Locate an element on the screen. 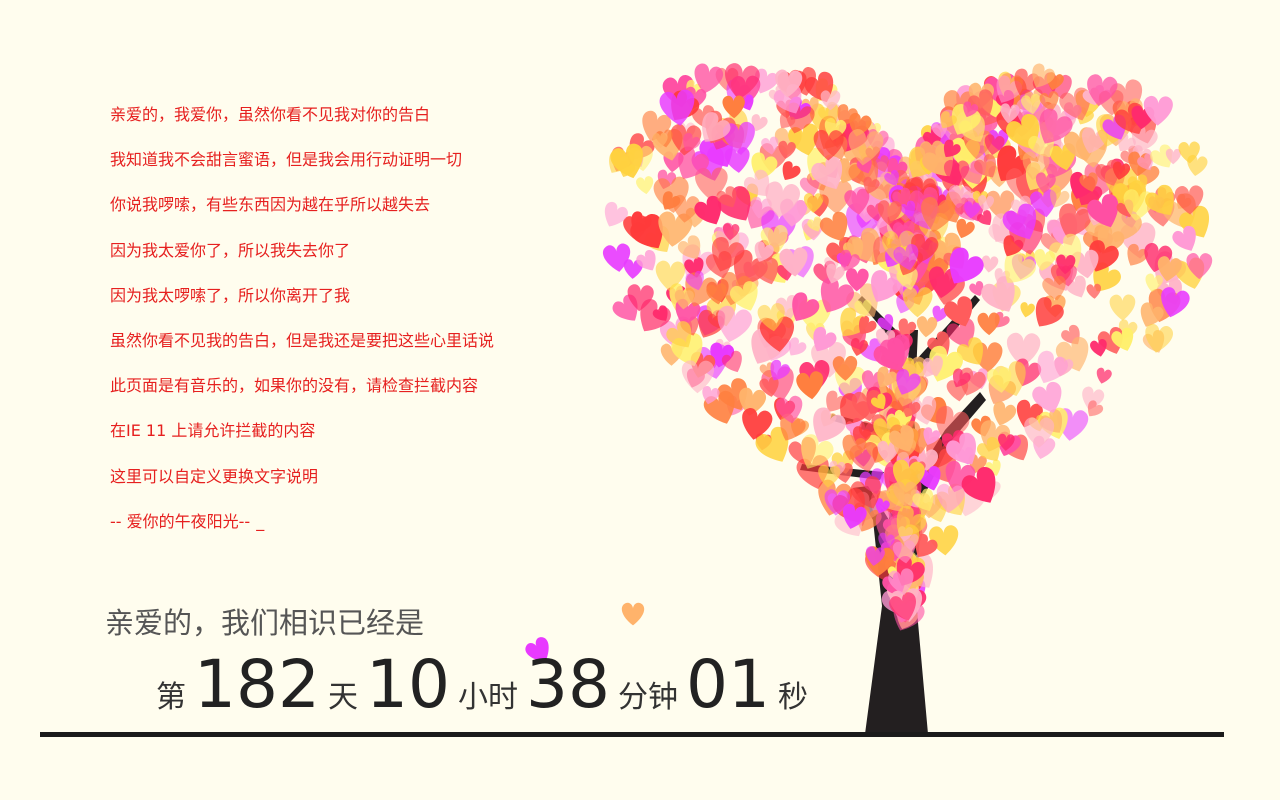  counter-hours-unit: 小时 is located at coordinates (487, 697).